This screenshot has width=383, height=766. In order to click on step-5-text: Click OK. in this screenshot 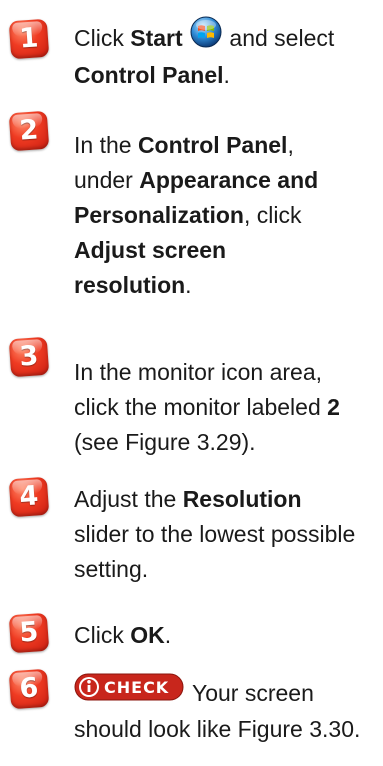, I will do `click(123, 635)`.